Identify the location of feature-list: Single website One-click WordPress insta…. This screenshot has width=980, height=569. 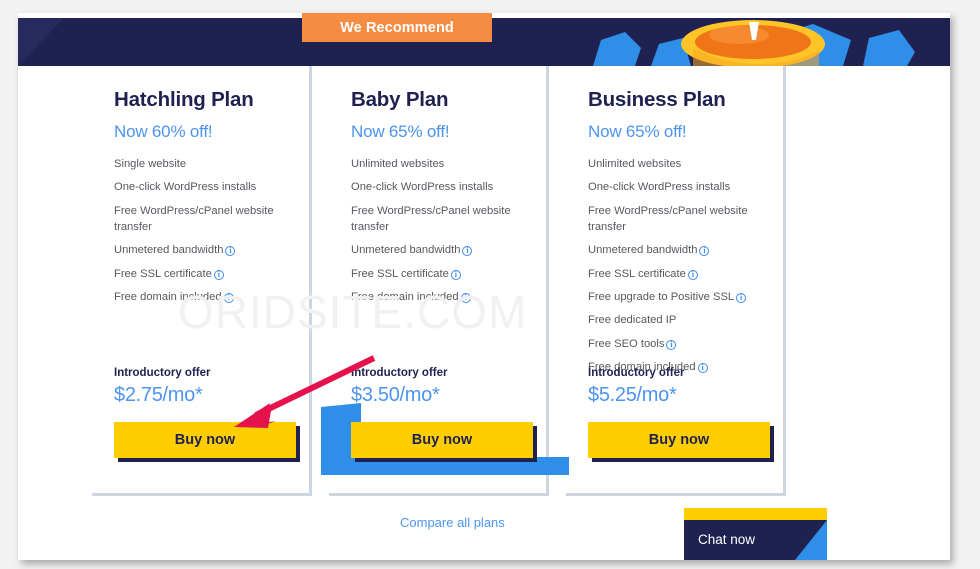
(200, 231).